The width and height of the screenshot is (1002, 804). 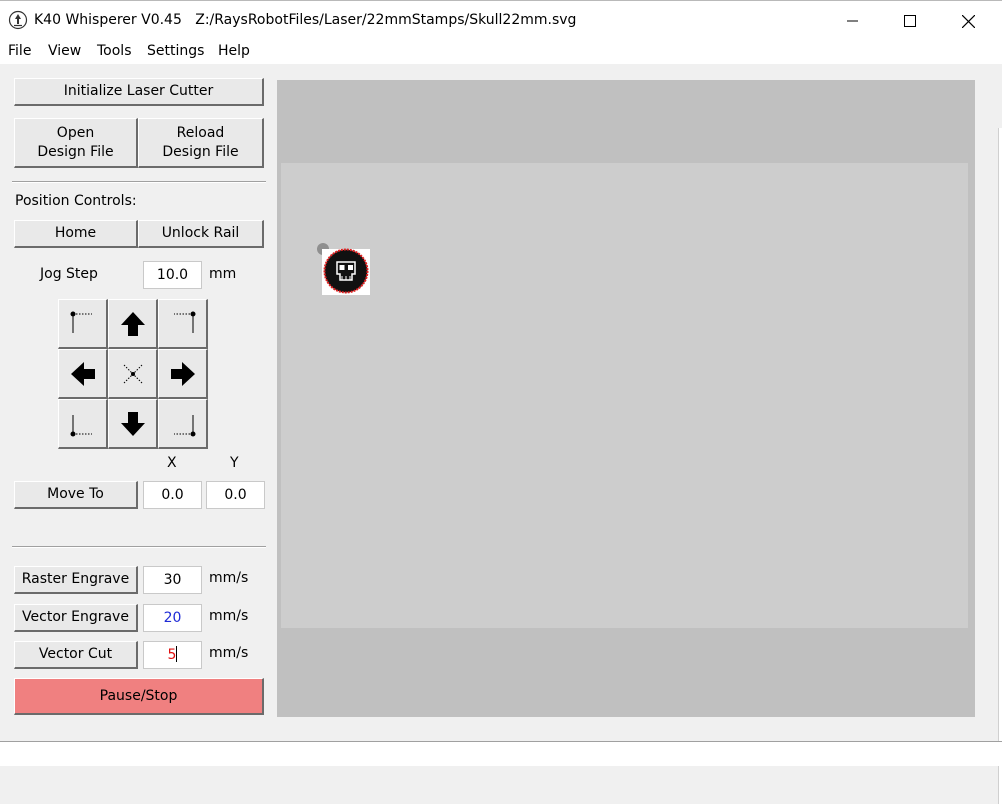 I want to click on y-position-input: 0.0, so click(x=235, y=495).